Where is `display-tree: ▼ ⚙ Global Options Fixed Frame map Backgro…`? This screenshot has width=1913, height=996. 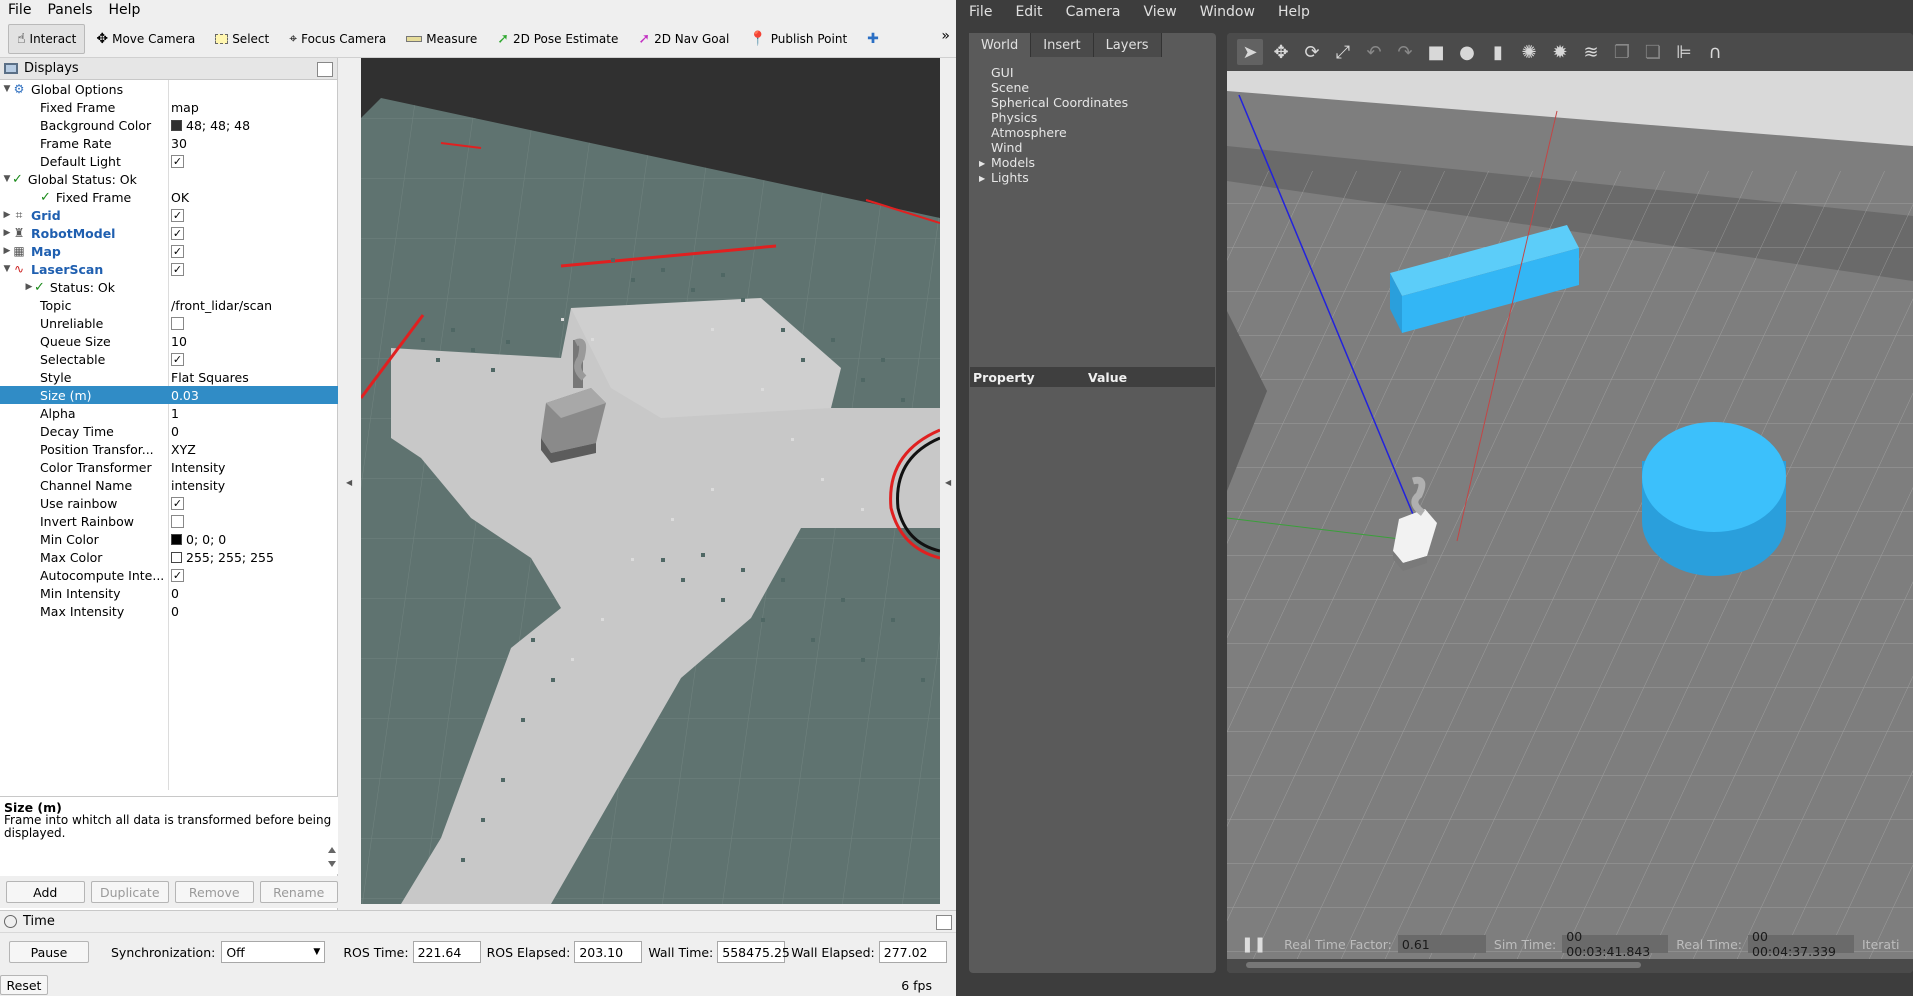 display-tree: ▼ ⚙ Global Options Fixed Frame map Backgro… is located at coordinates (169, 435).